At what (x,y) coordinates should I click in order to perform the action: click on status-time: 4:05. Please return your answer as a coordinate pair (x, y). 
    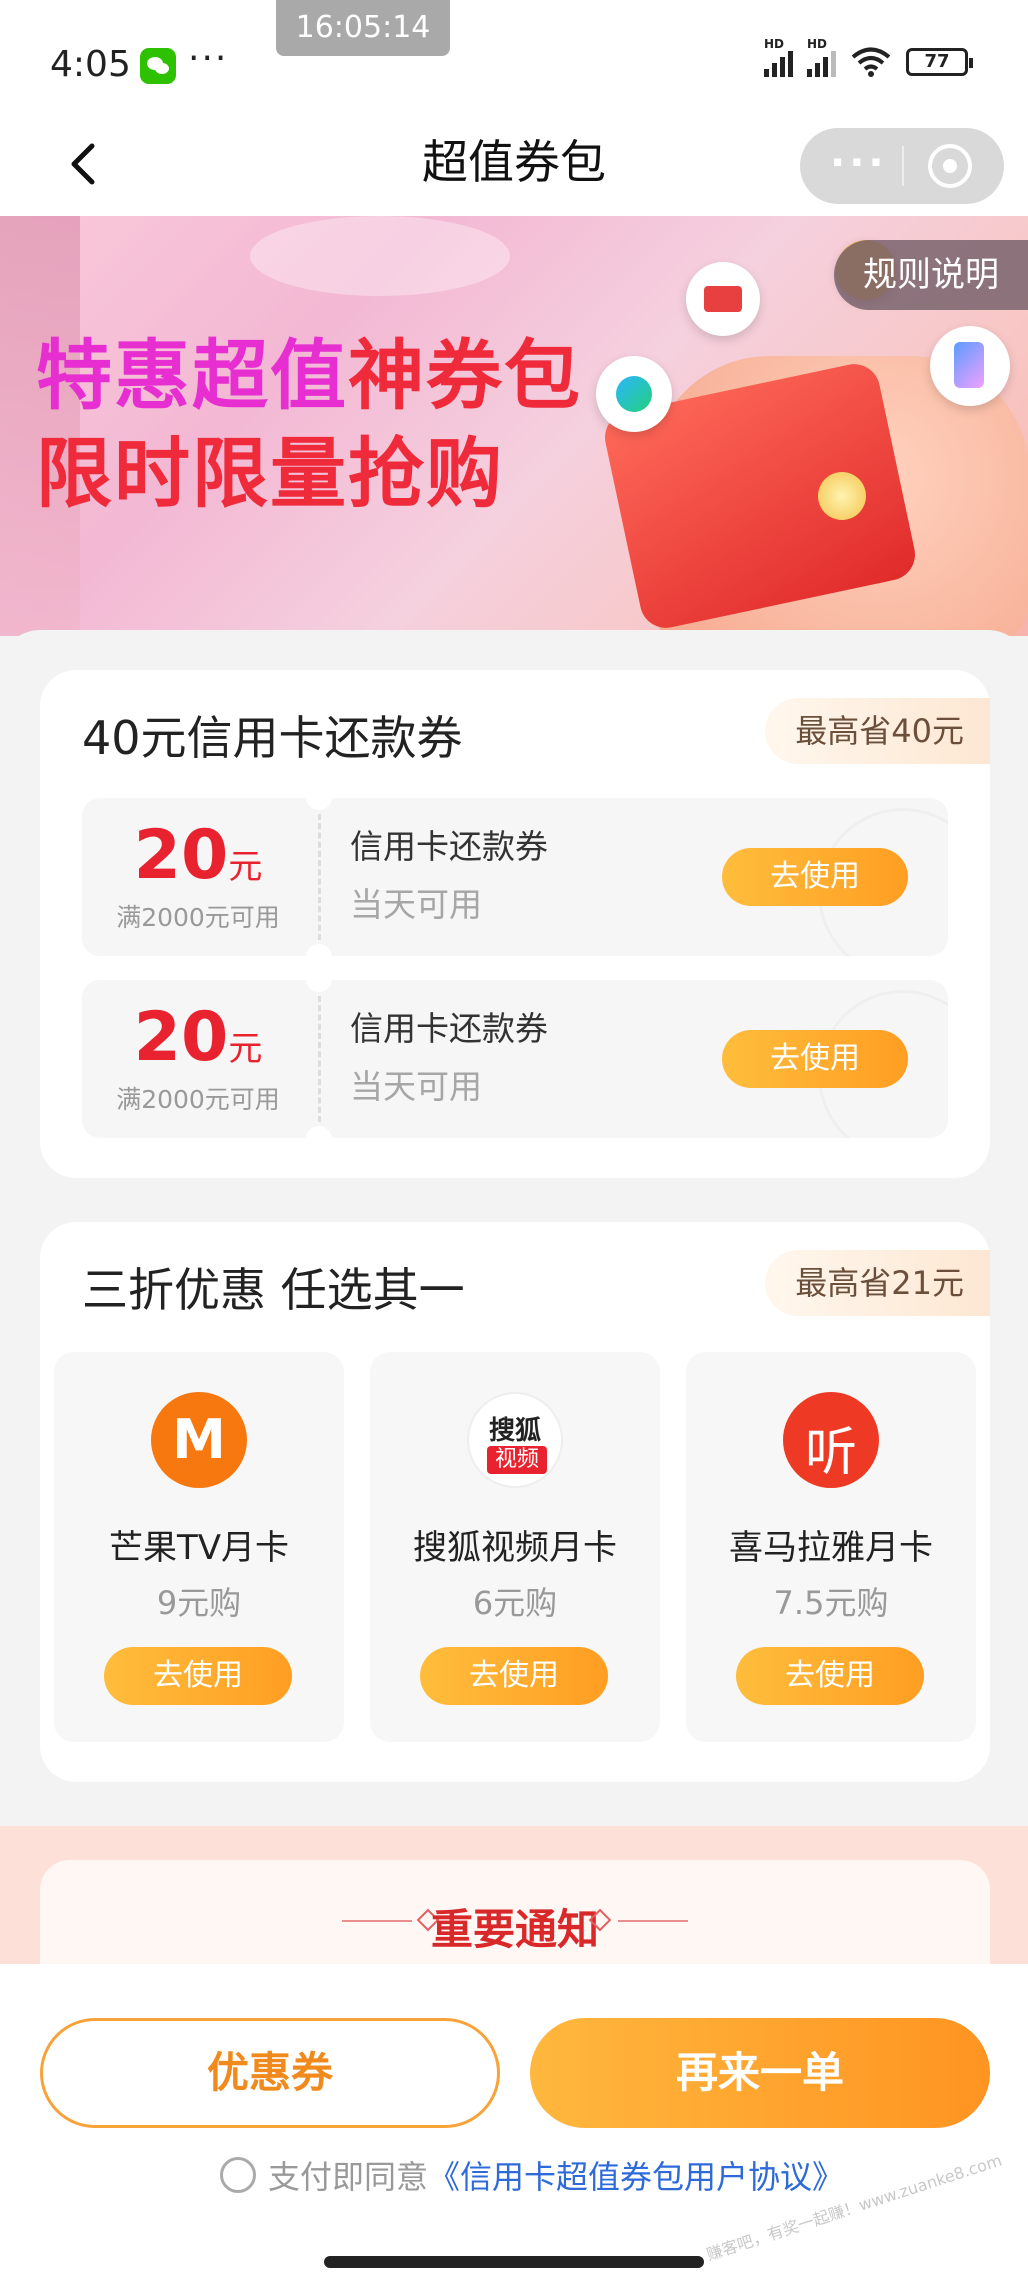
    Looking at the image, I should click on (90, 64).